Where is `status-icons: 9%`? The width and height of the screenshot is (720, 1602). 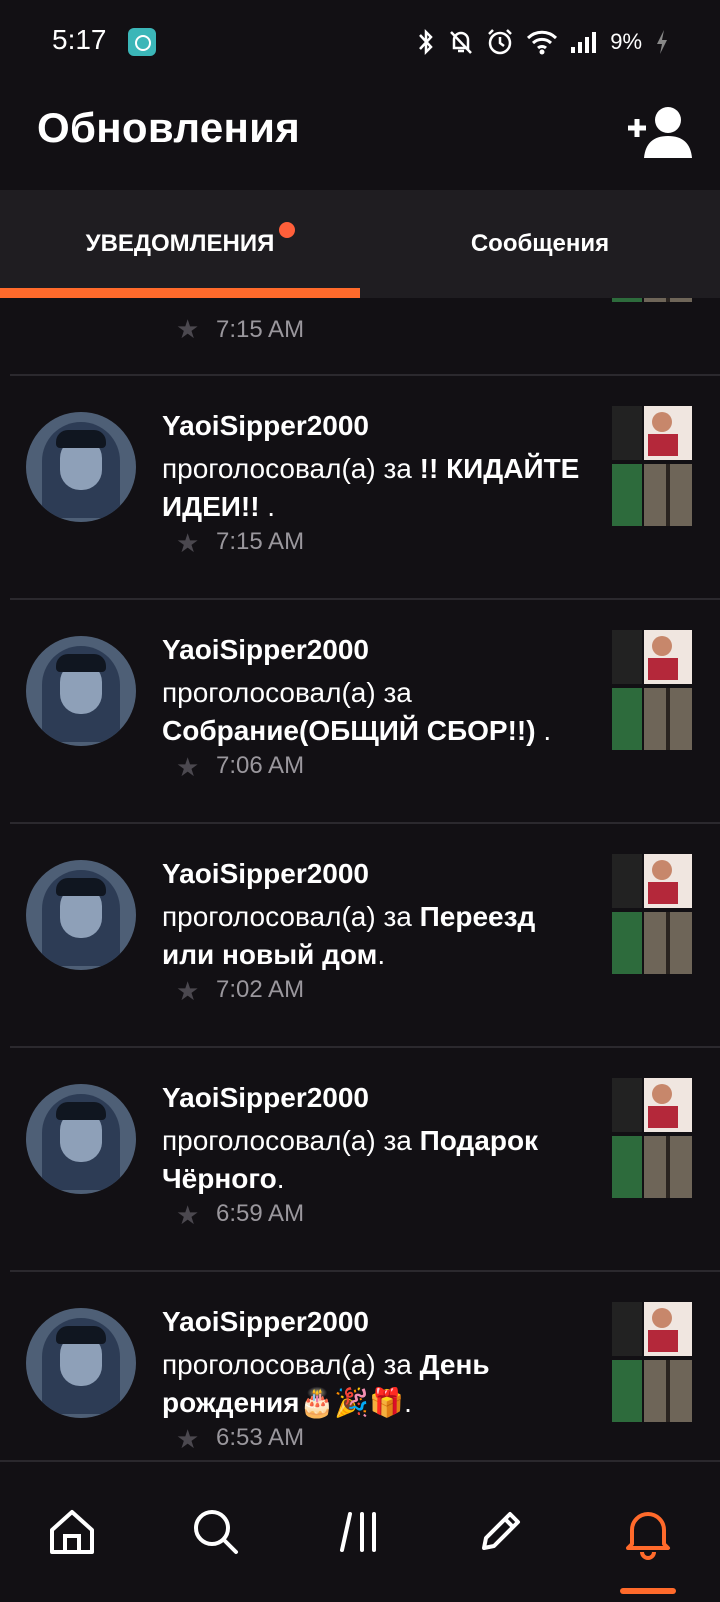 status-icons: 9% is located at coordinates (543, 42).